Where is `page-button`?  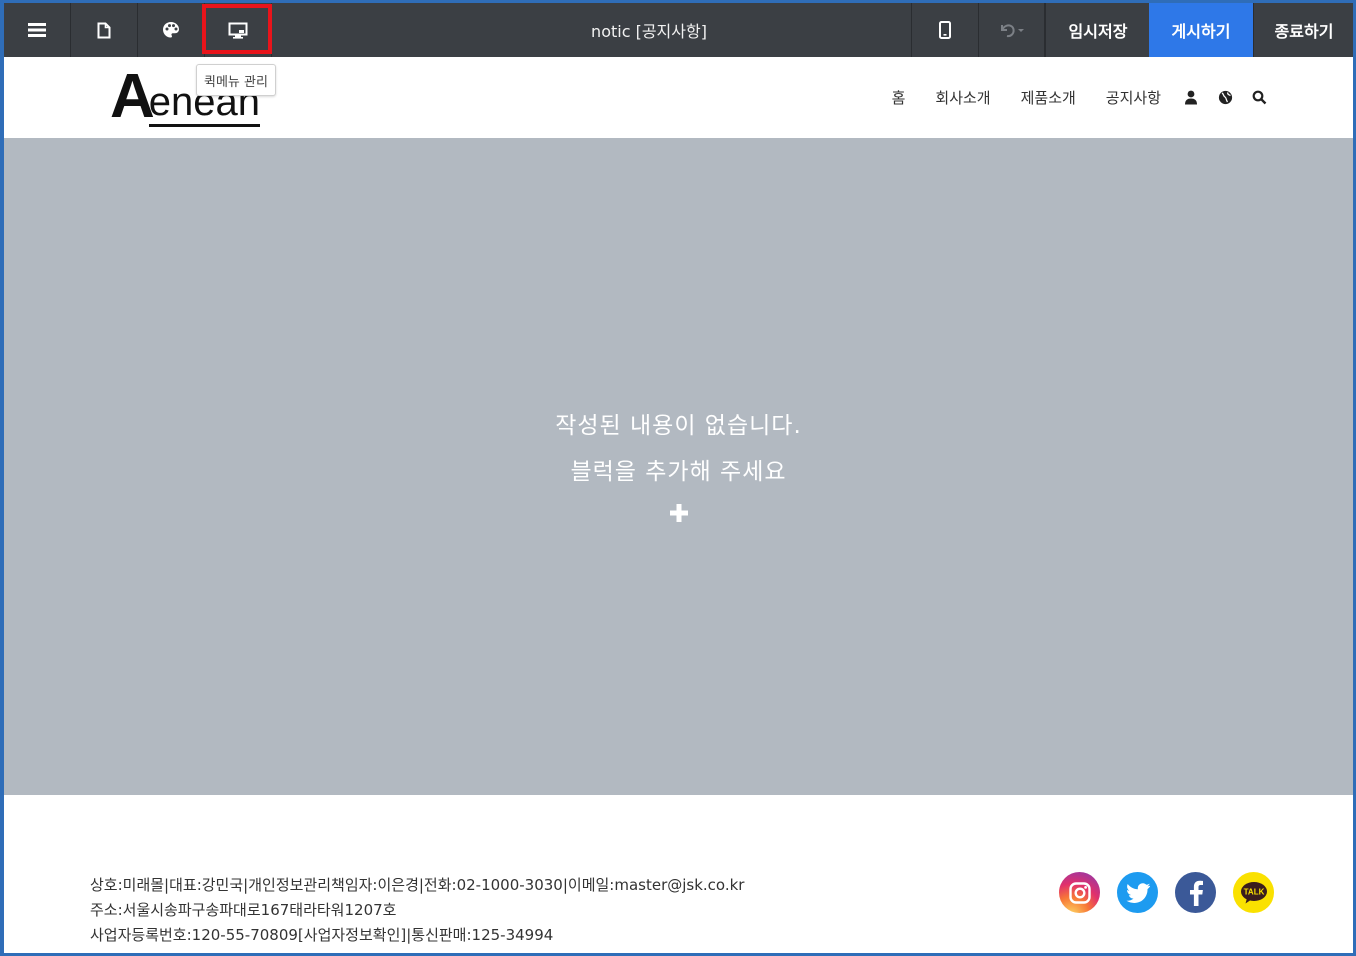
page-button is located at coordinates (104, 30).